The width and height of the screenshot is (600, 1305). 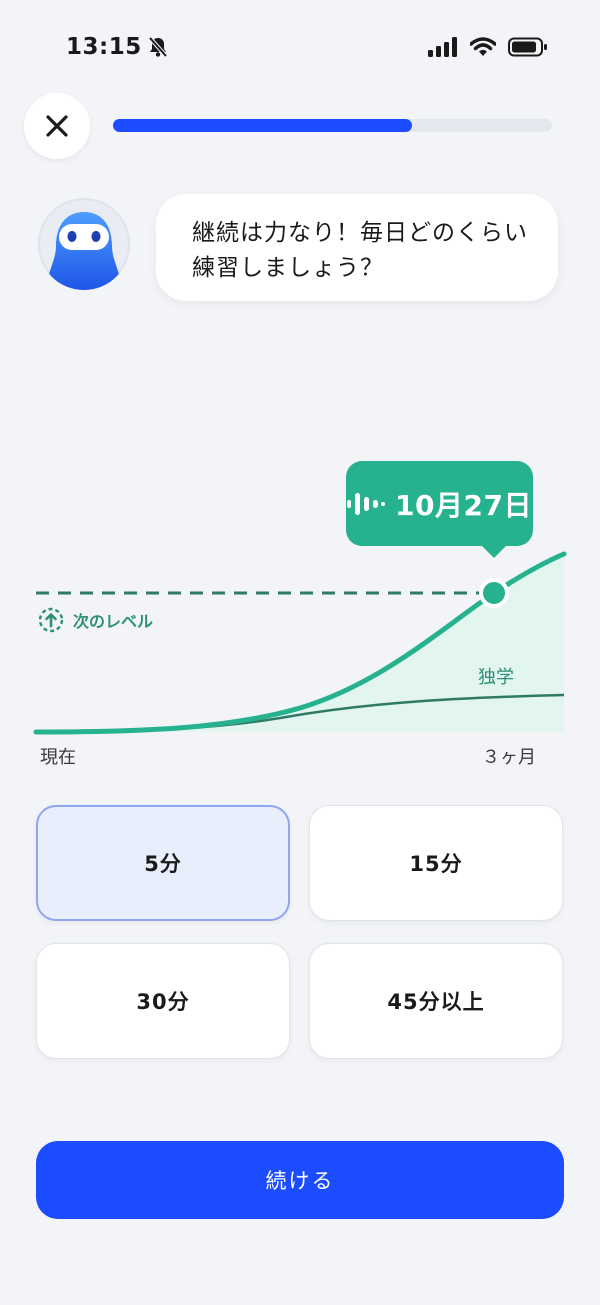 I want to click on main-curve-area, so click(x=300, y=643).